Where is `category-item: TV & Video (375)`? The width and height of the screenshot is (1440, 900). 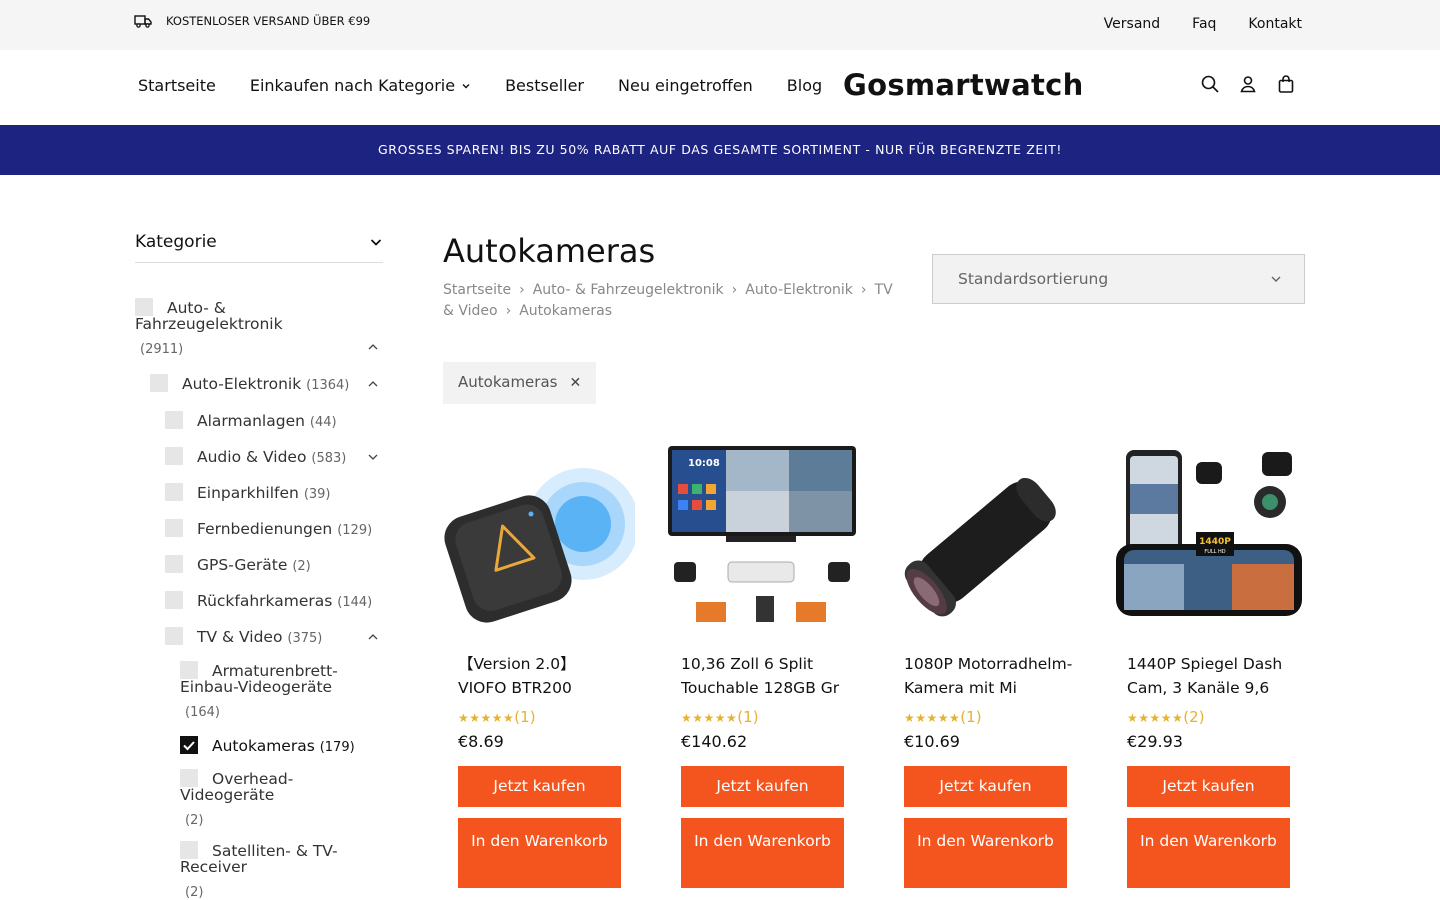
category-item: TV & Video (375) is located at coordinates (243, 636).